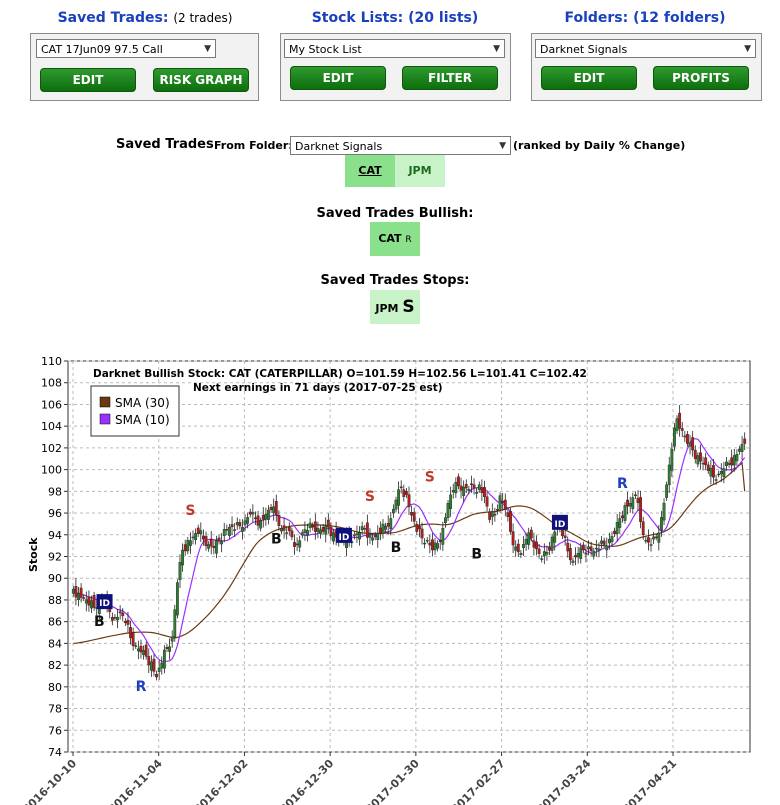  I want to click on y-tick-label: 100, so click(51, 470).